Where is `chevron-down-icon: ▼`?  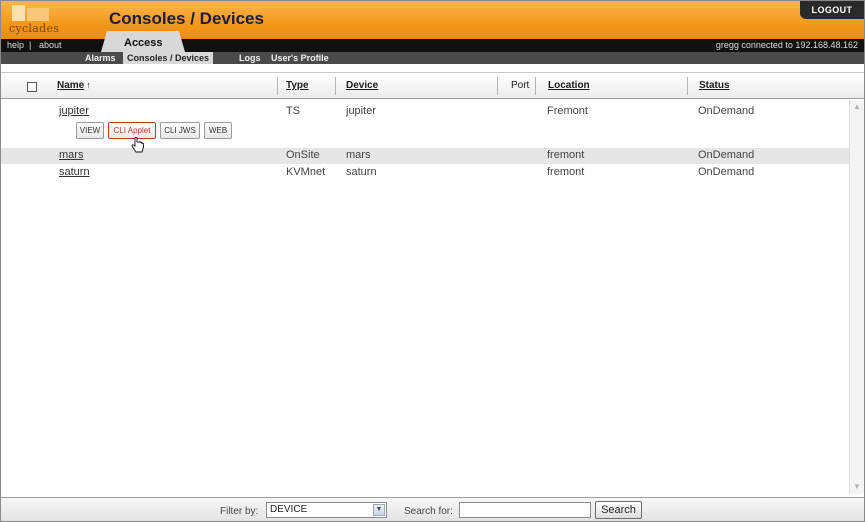
chevron-down-icon: ▼ is located at coordinates (379, 510).